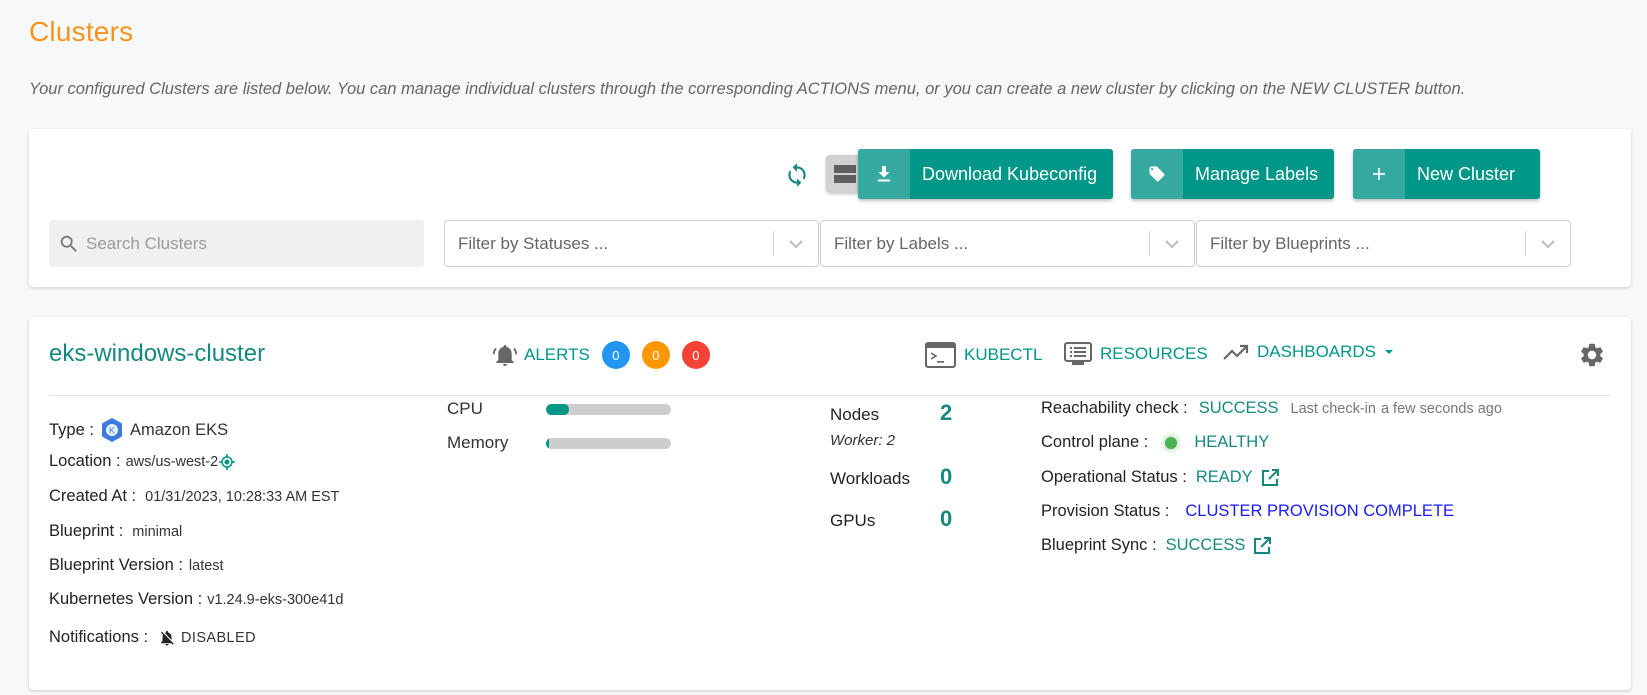  What do you see at coordinates (891, 413) in the screenshot?
I see `nodes-stat: Nodes 2` at bounding box center [891, 413].